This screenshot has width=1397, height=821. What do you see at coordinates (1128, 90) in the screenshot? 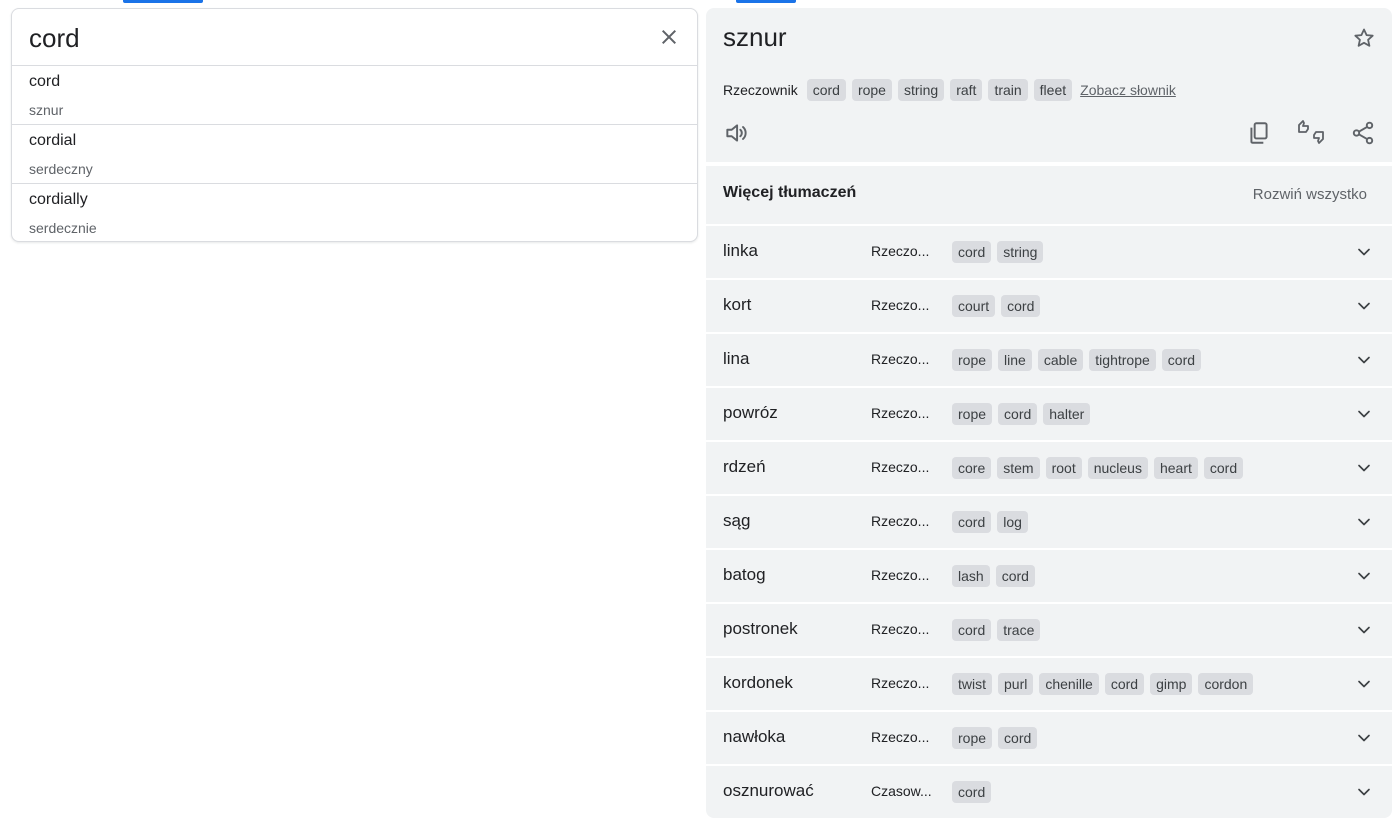
I see `see-dictionary-link: Zobacz słownik` at bounding box center [1128, 90].